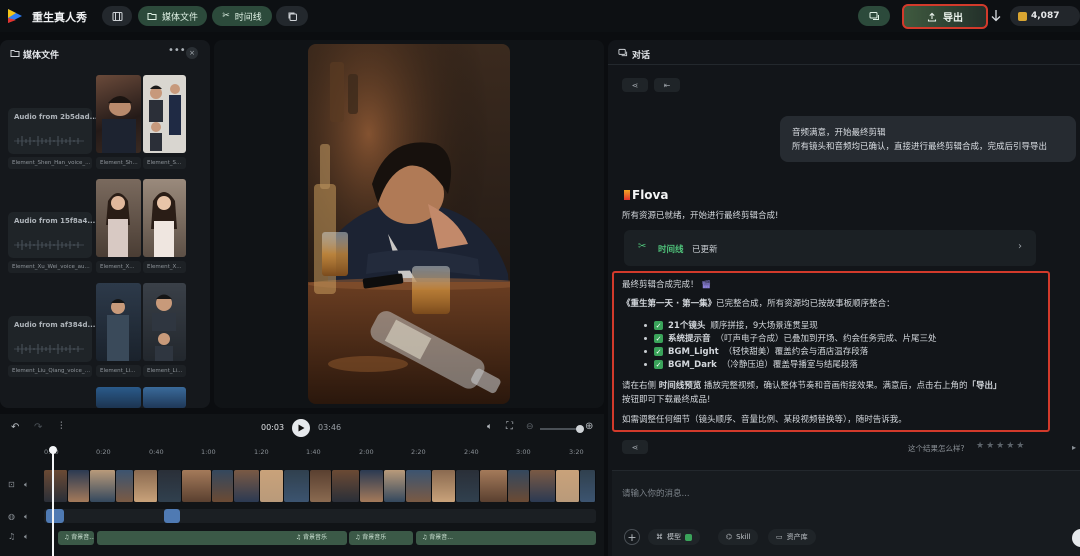 The image size is (1080, 556). I want to click on music-track-icon: ♫, so click(12, 536).